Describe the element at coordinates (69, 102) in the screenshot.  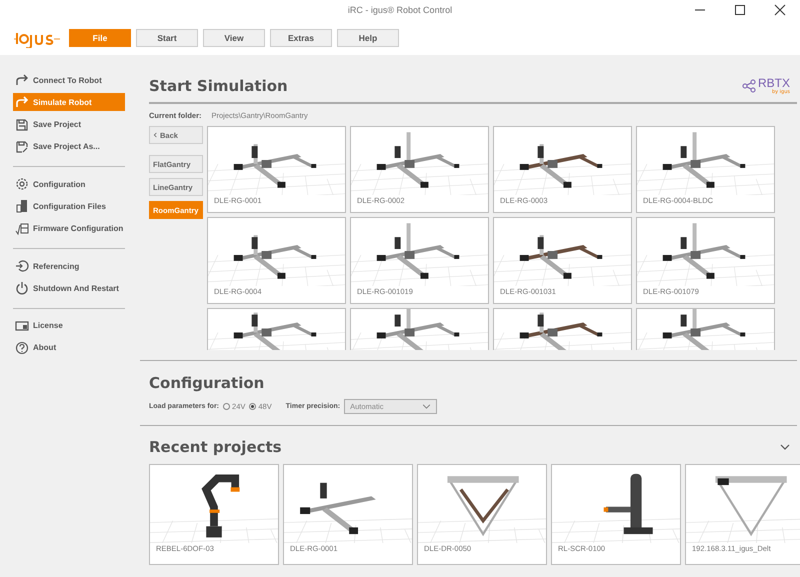
I see `sidebar-item: Simulate Robot` at that location.